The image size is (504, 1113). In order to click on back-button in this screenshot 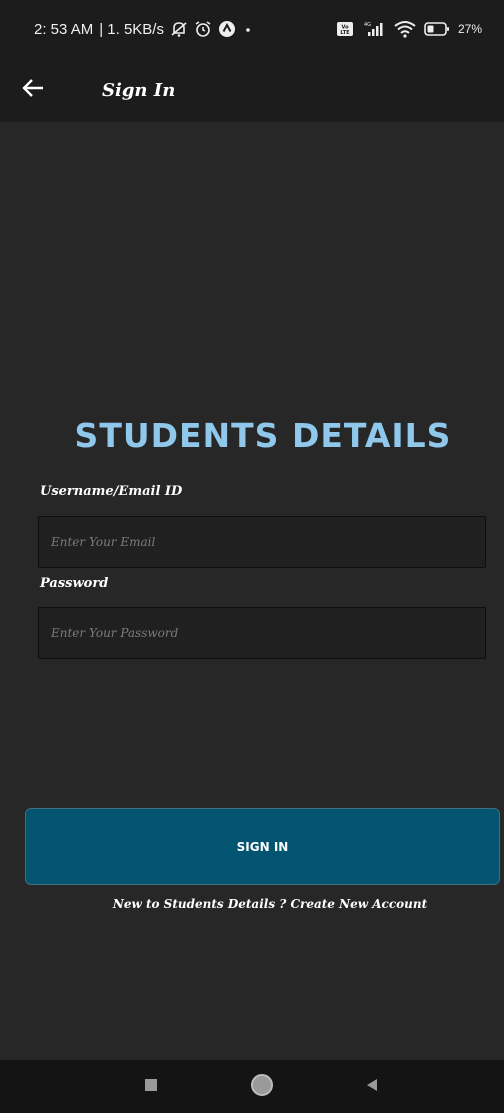, I will do `click(46, 90)`.